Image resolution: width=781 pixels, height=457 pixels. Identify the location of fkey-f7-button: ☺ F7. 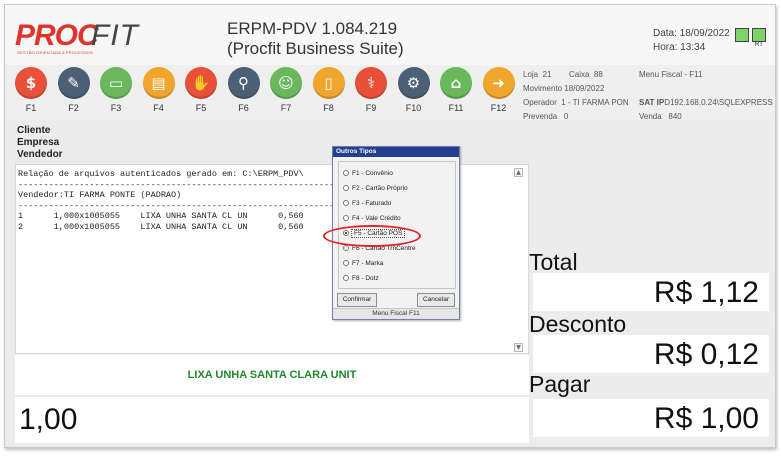
(287, 92).